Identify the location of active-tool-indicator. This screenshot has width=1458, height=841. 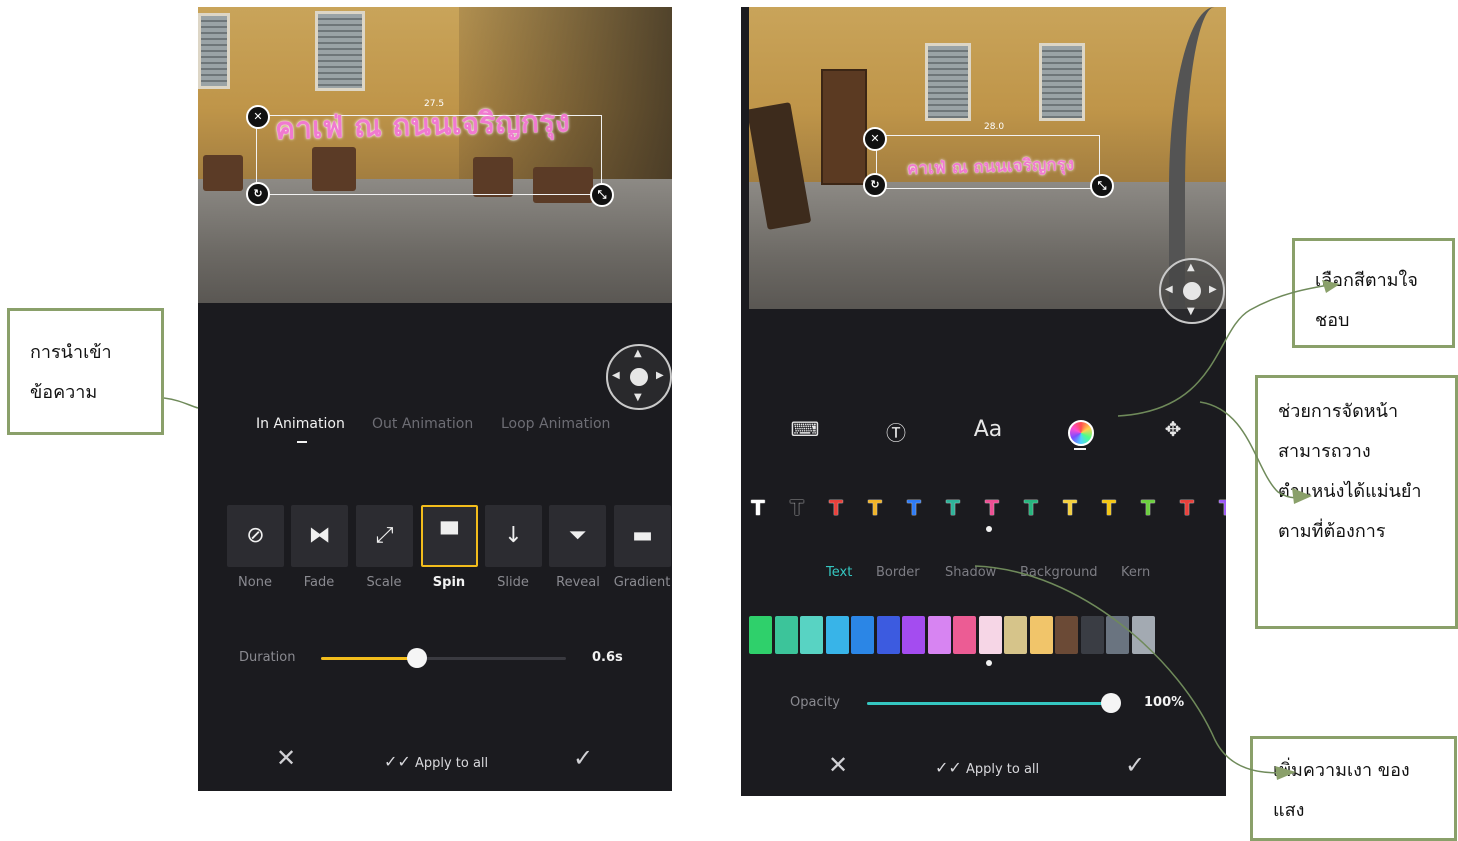
(1080, 449).